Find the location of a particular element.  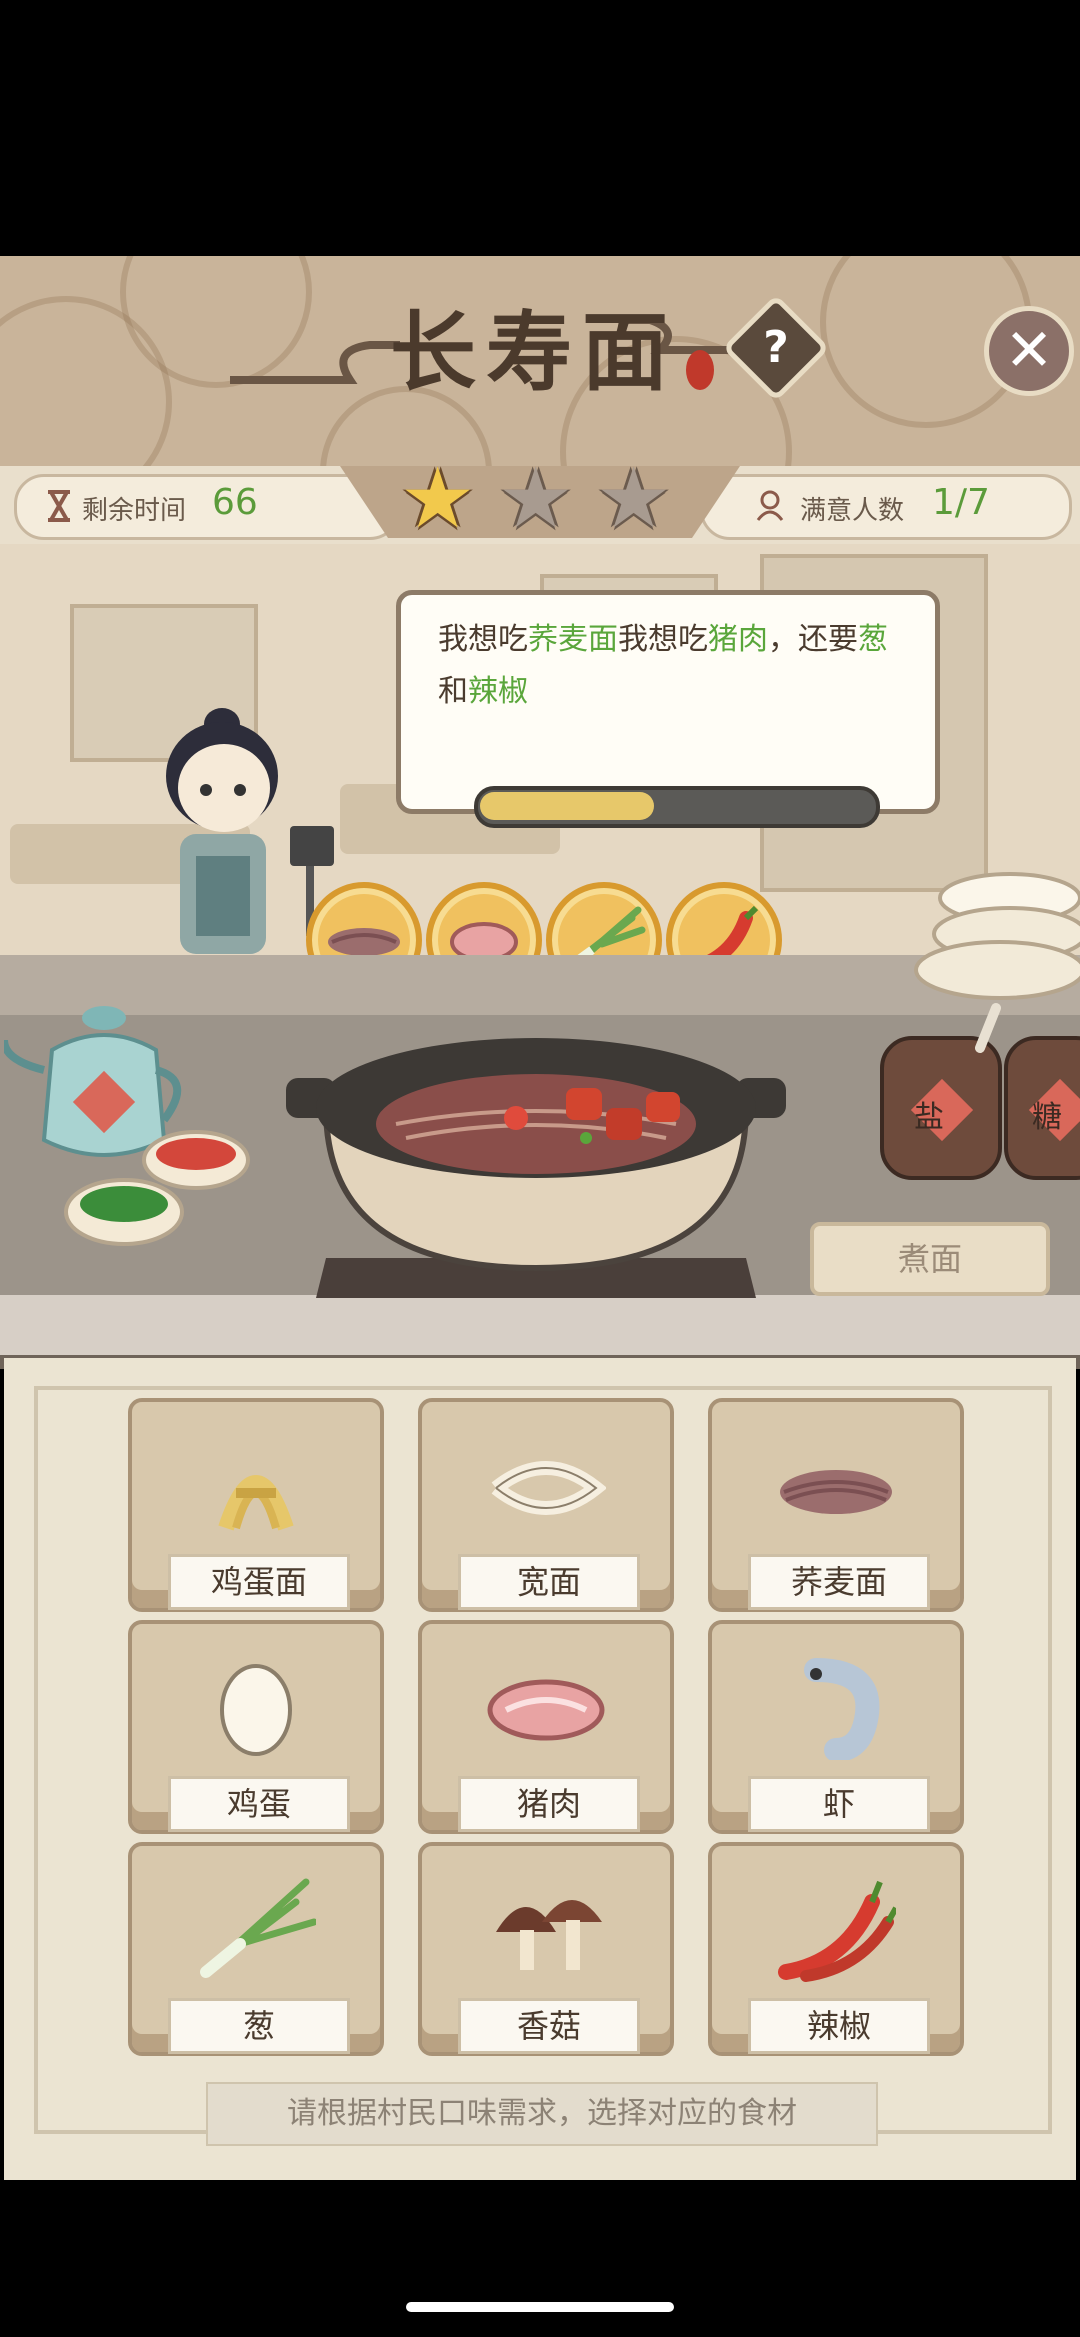

time-label: 剩余时间 is located at coordinates (134, 511).